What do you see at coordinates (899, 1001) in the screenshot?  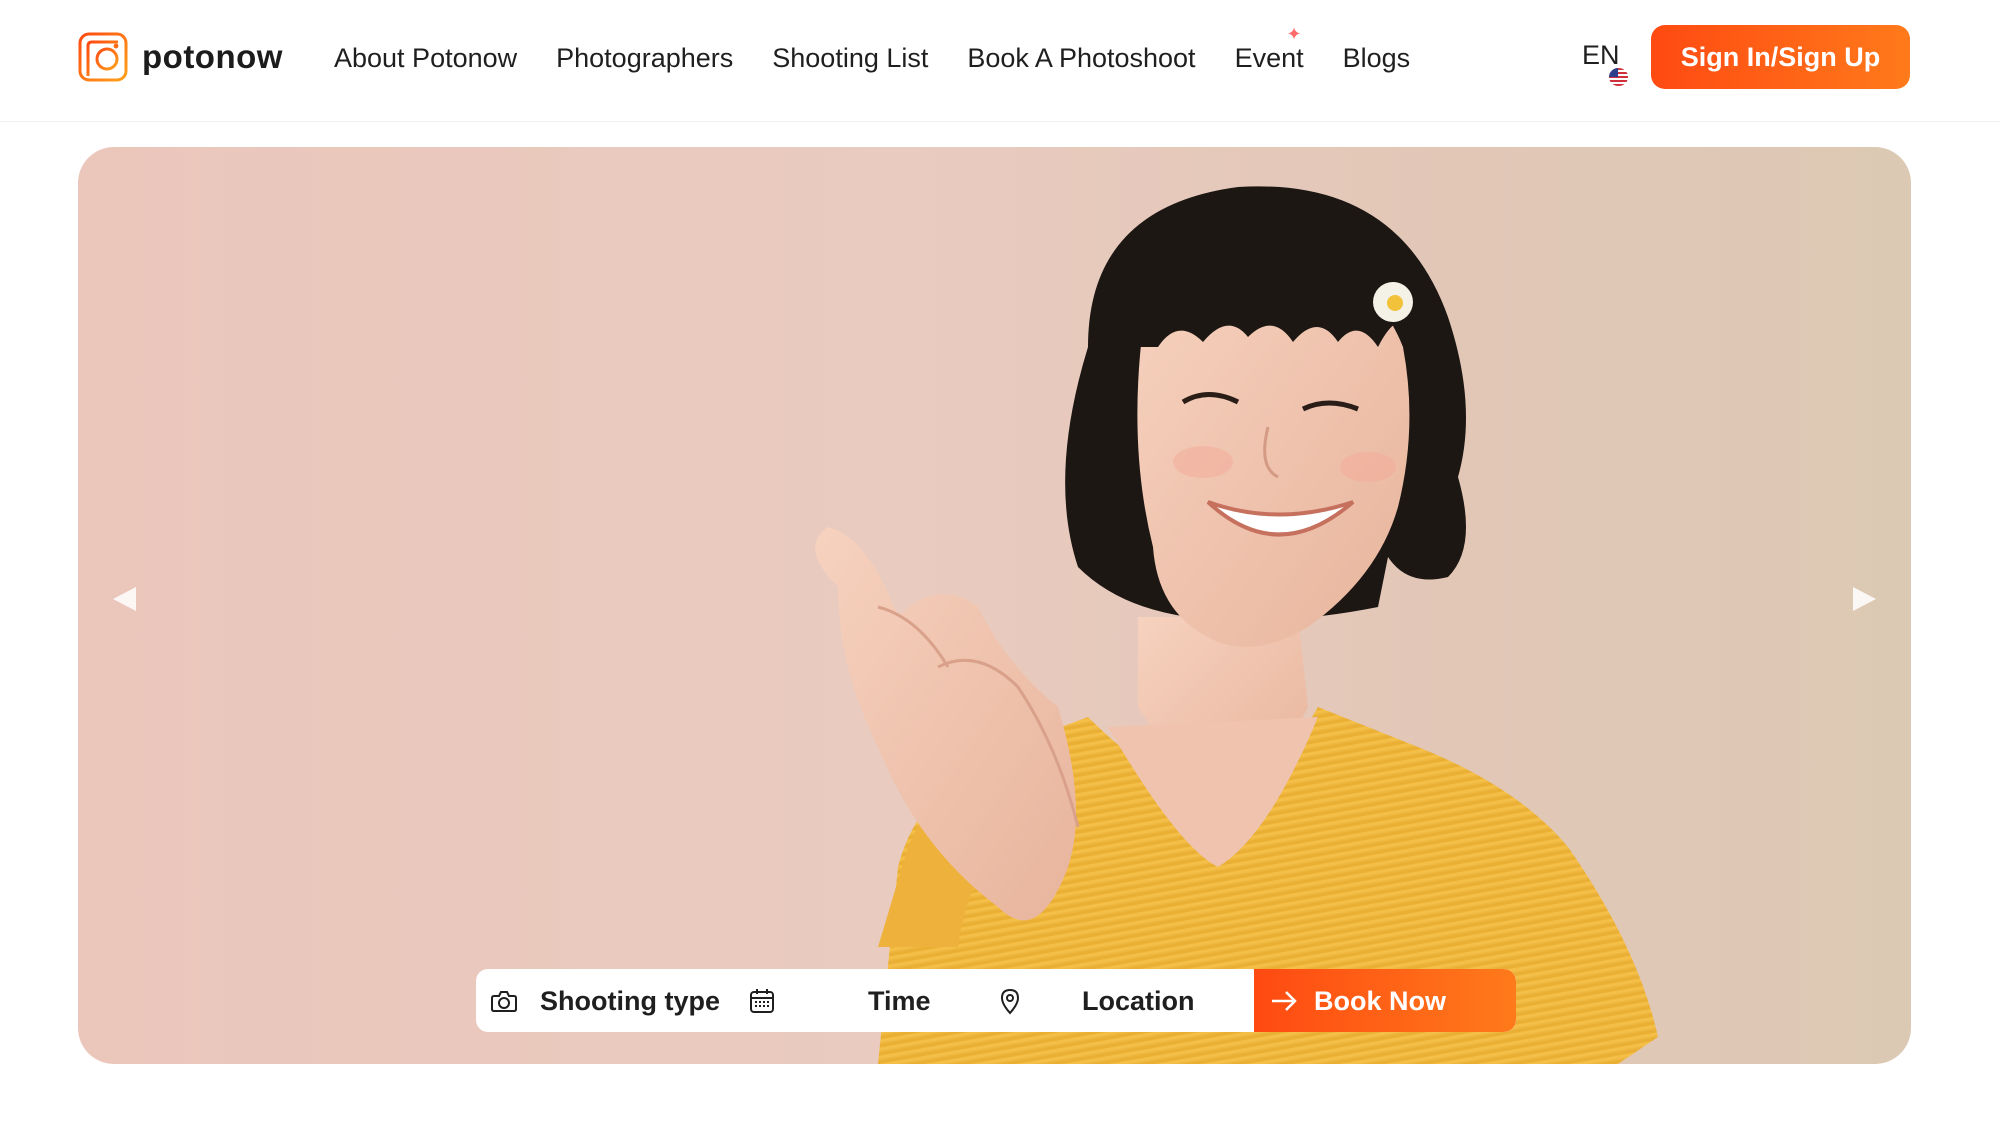 I see `time-label: Time` at bounding box center [899, 1001].